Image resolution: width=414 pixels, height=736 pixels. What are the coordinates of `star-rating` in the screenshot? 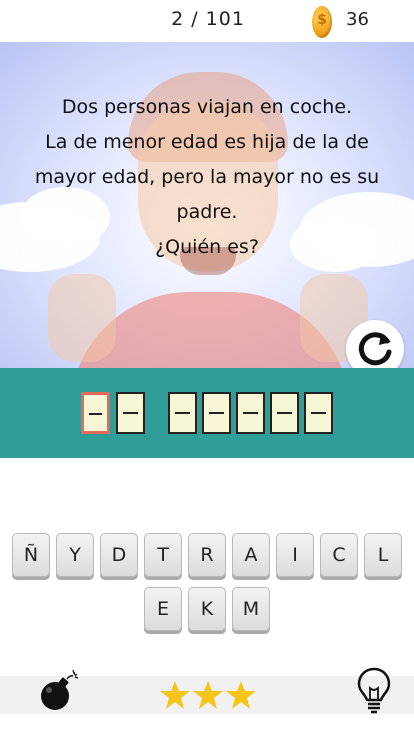 It's located at (208, 695).